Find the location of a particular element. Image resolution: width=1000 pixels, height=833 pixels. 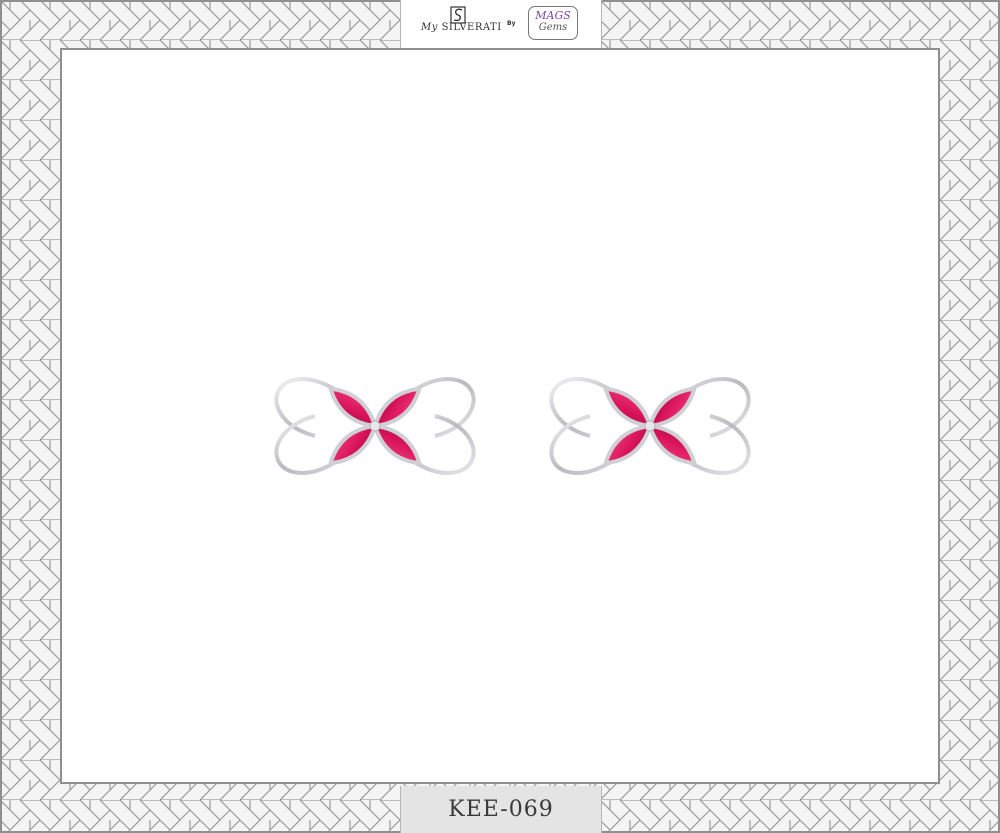

partner-name: MAGS is located at coordinates (553, 15).